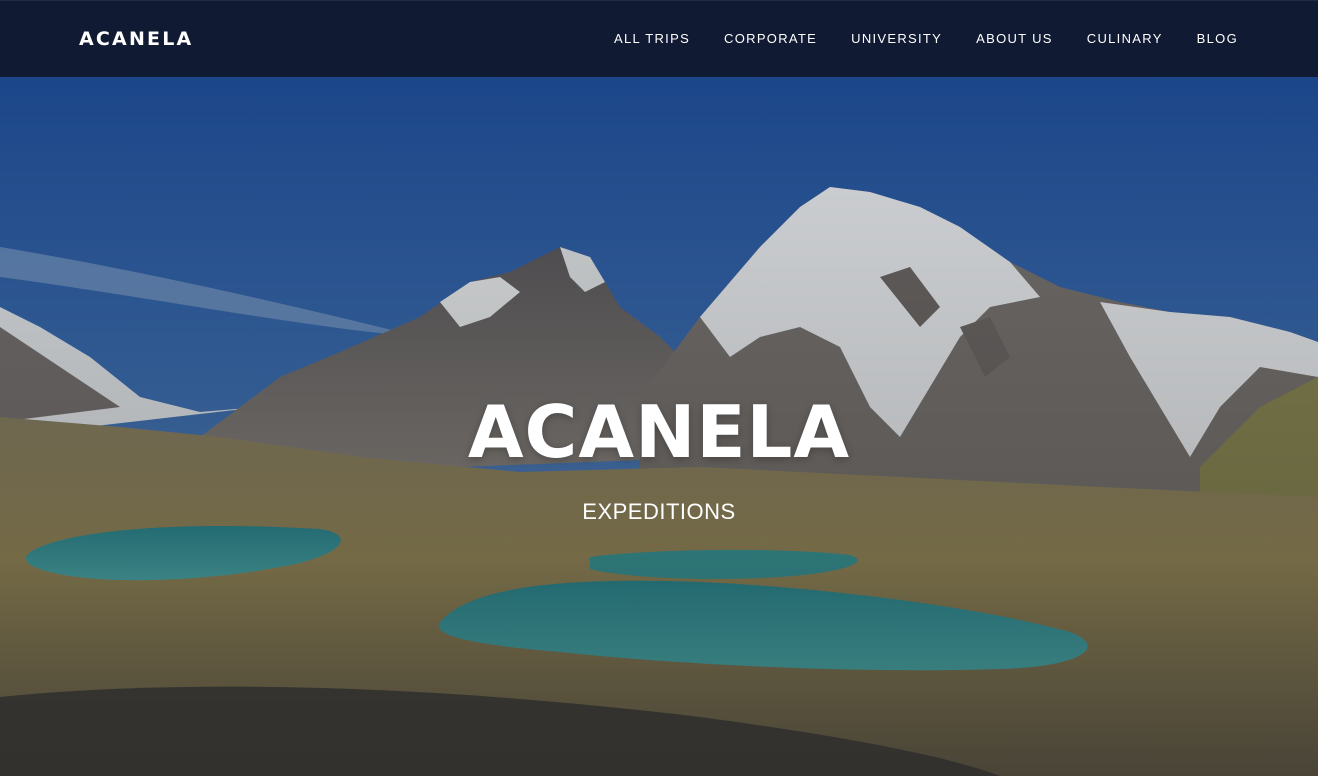 The height and width of the screenshot is (776, 1318). I want to click on hero-subtitle: EXPEDITIONS, so click(659, 511).